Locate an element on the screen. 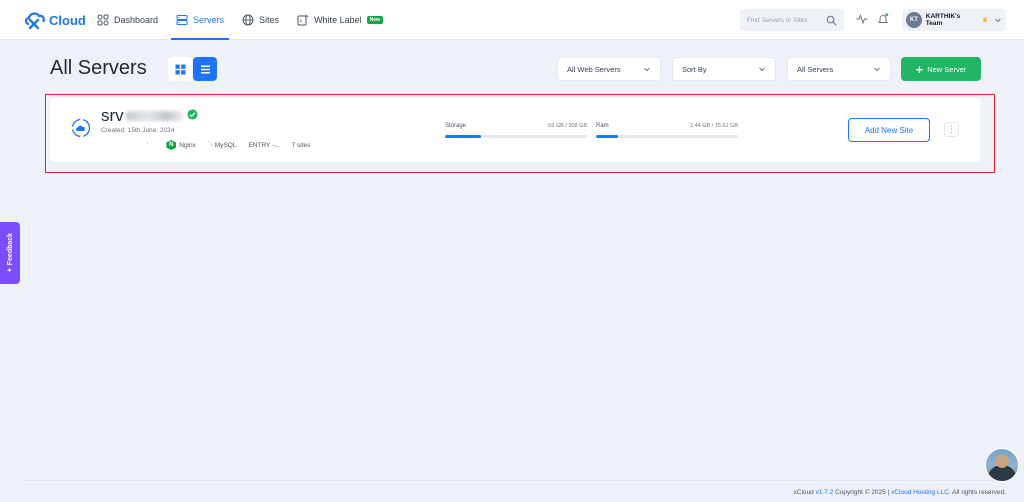  sort-by-select: Sort By is located at coordinates (724, 69).